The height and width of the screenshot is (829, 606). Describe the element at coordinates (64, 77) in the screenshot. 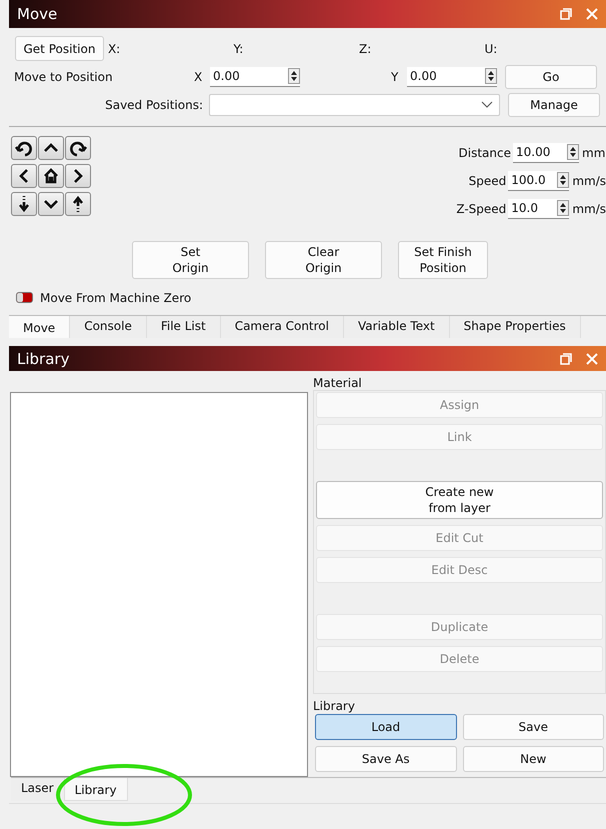

I see `move-to-position-label: Move to Position` at that location.